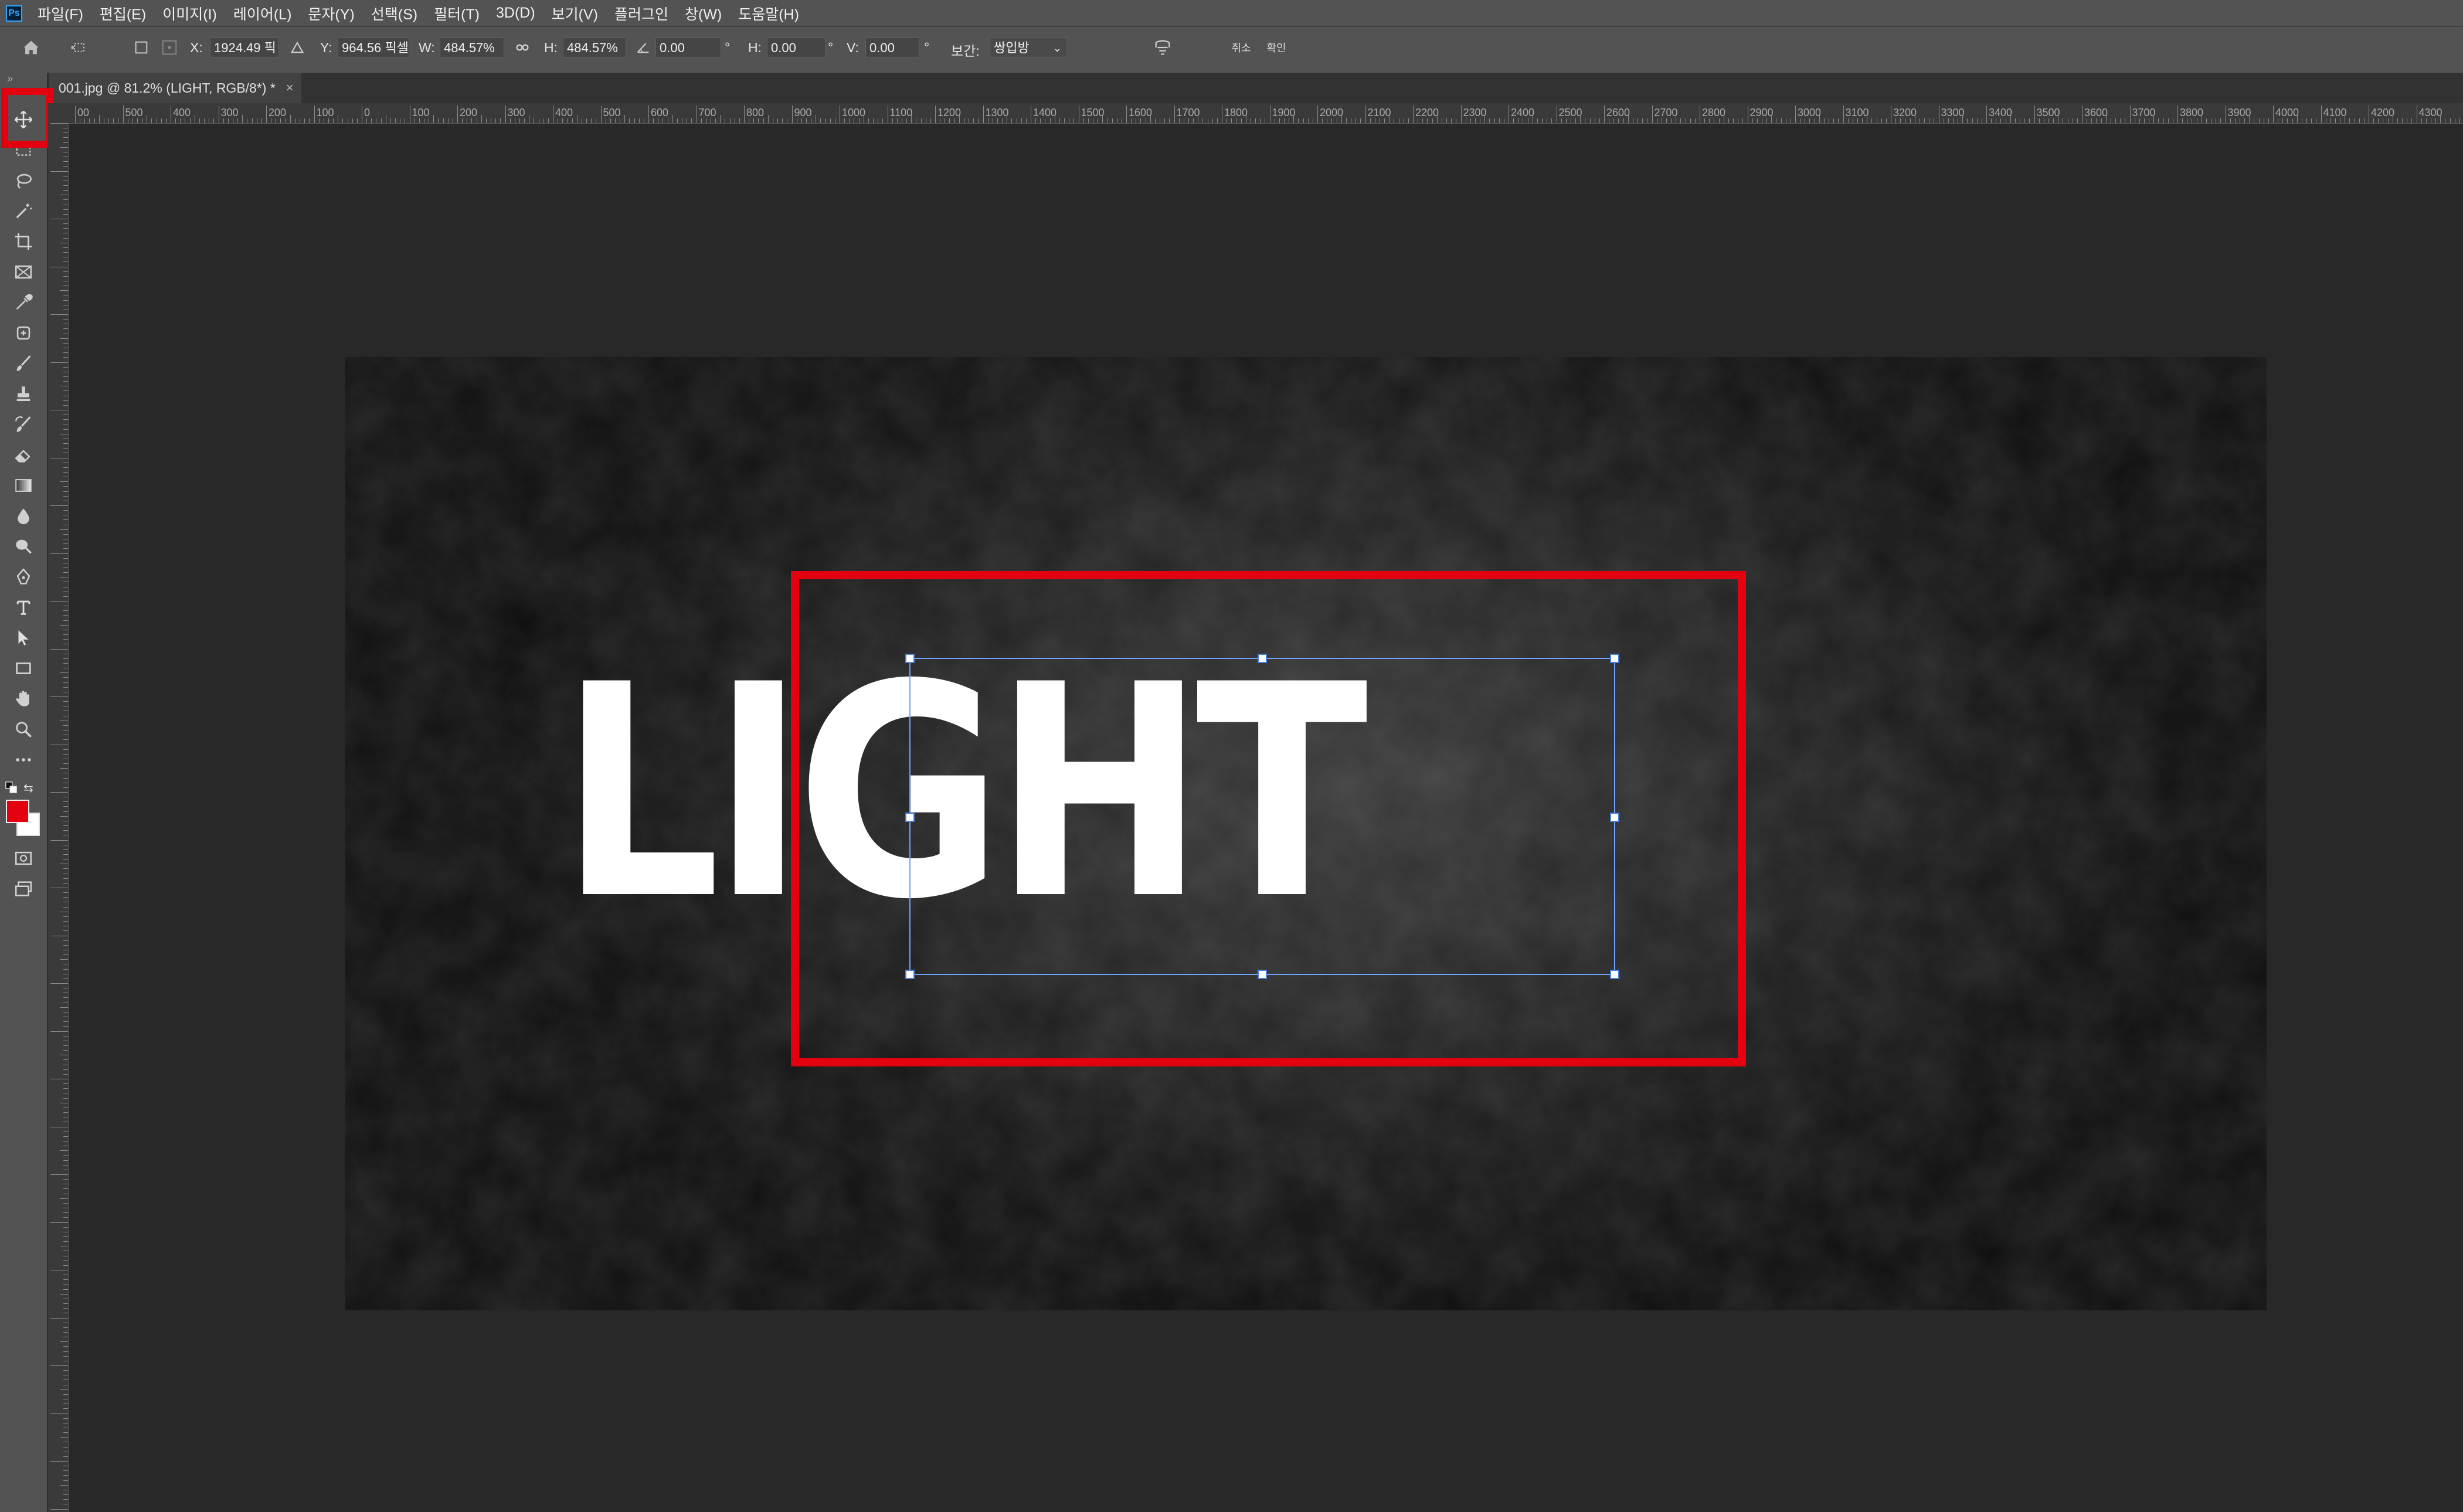  What do you see at coordinates (23, 668) in the screenshot?
I see `rectangle-tool-icon` at bounding box center [23, 668].